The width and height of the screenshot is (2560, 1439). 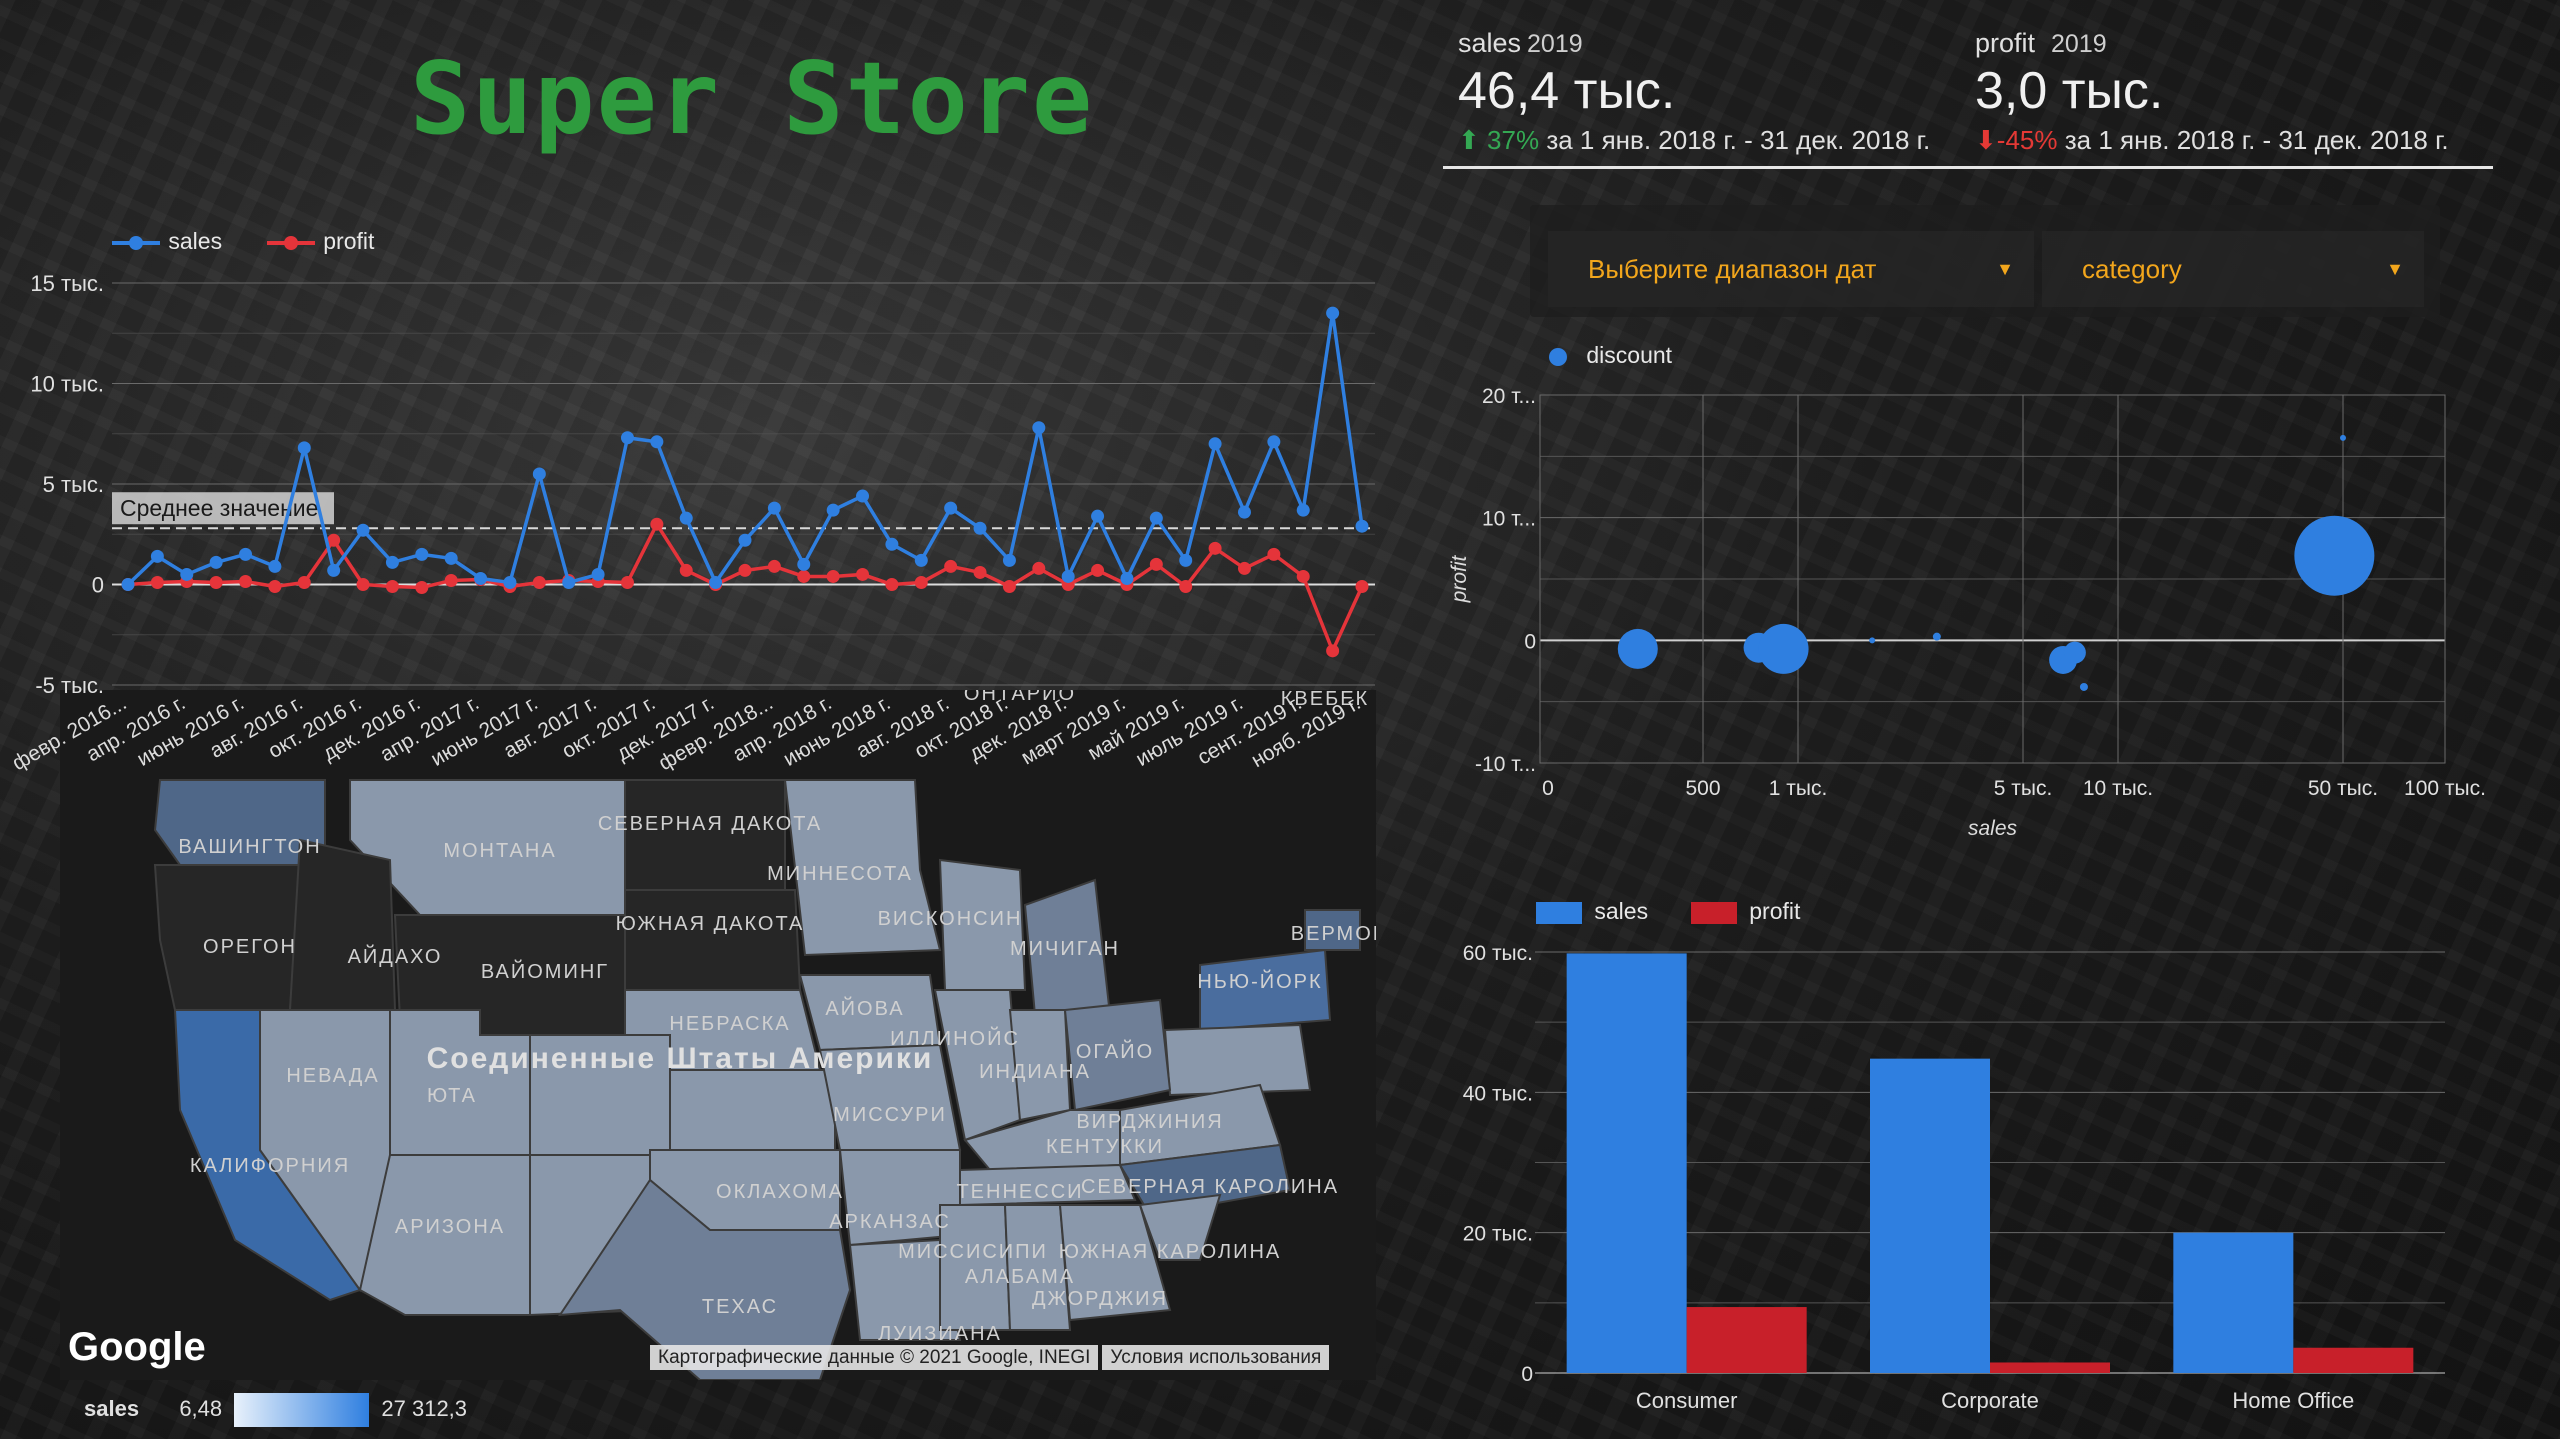 What do you see at coordinates (2027, 140) in the screenshot?
I see `kpi-profit-change: -45%` at bounding box center [2027, 140].